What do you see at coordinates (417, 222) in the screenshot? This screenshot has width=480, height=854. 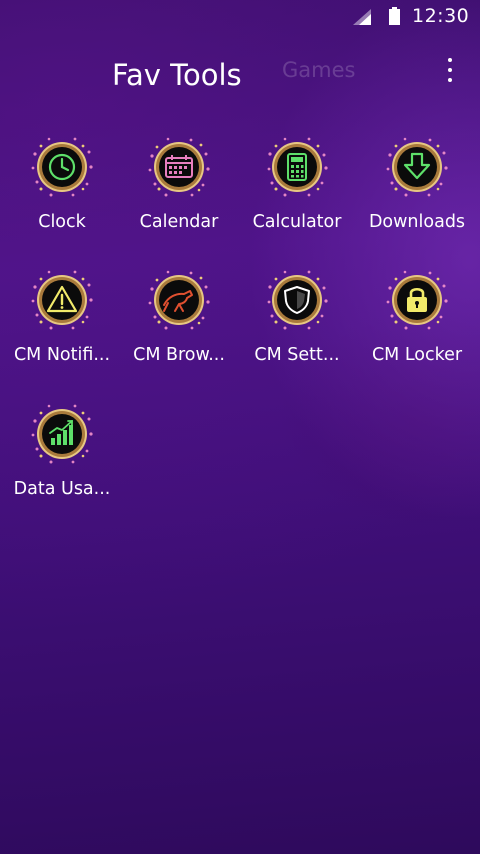 I see `app-label: Downloads` at bounding box center [417, 222].